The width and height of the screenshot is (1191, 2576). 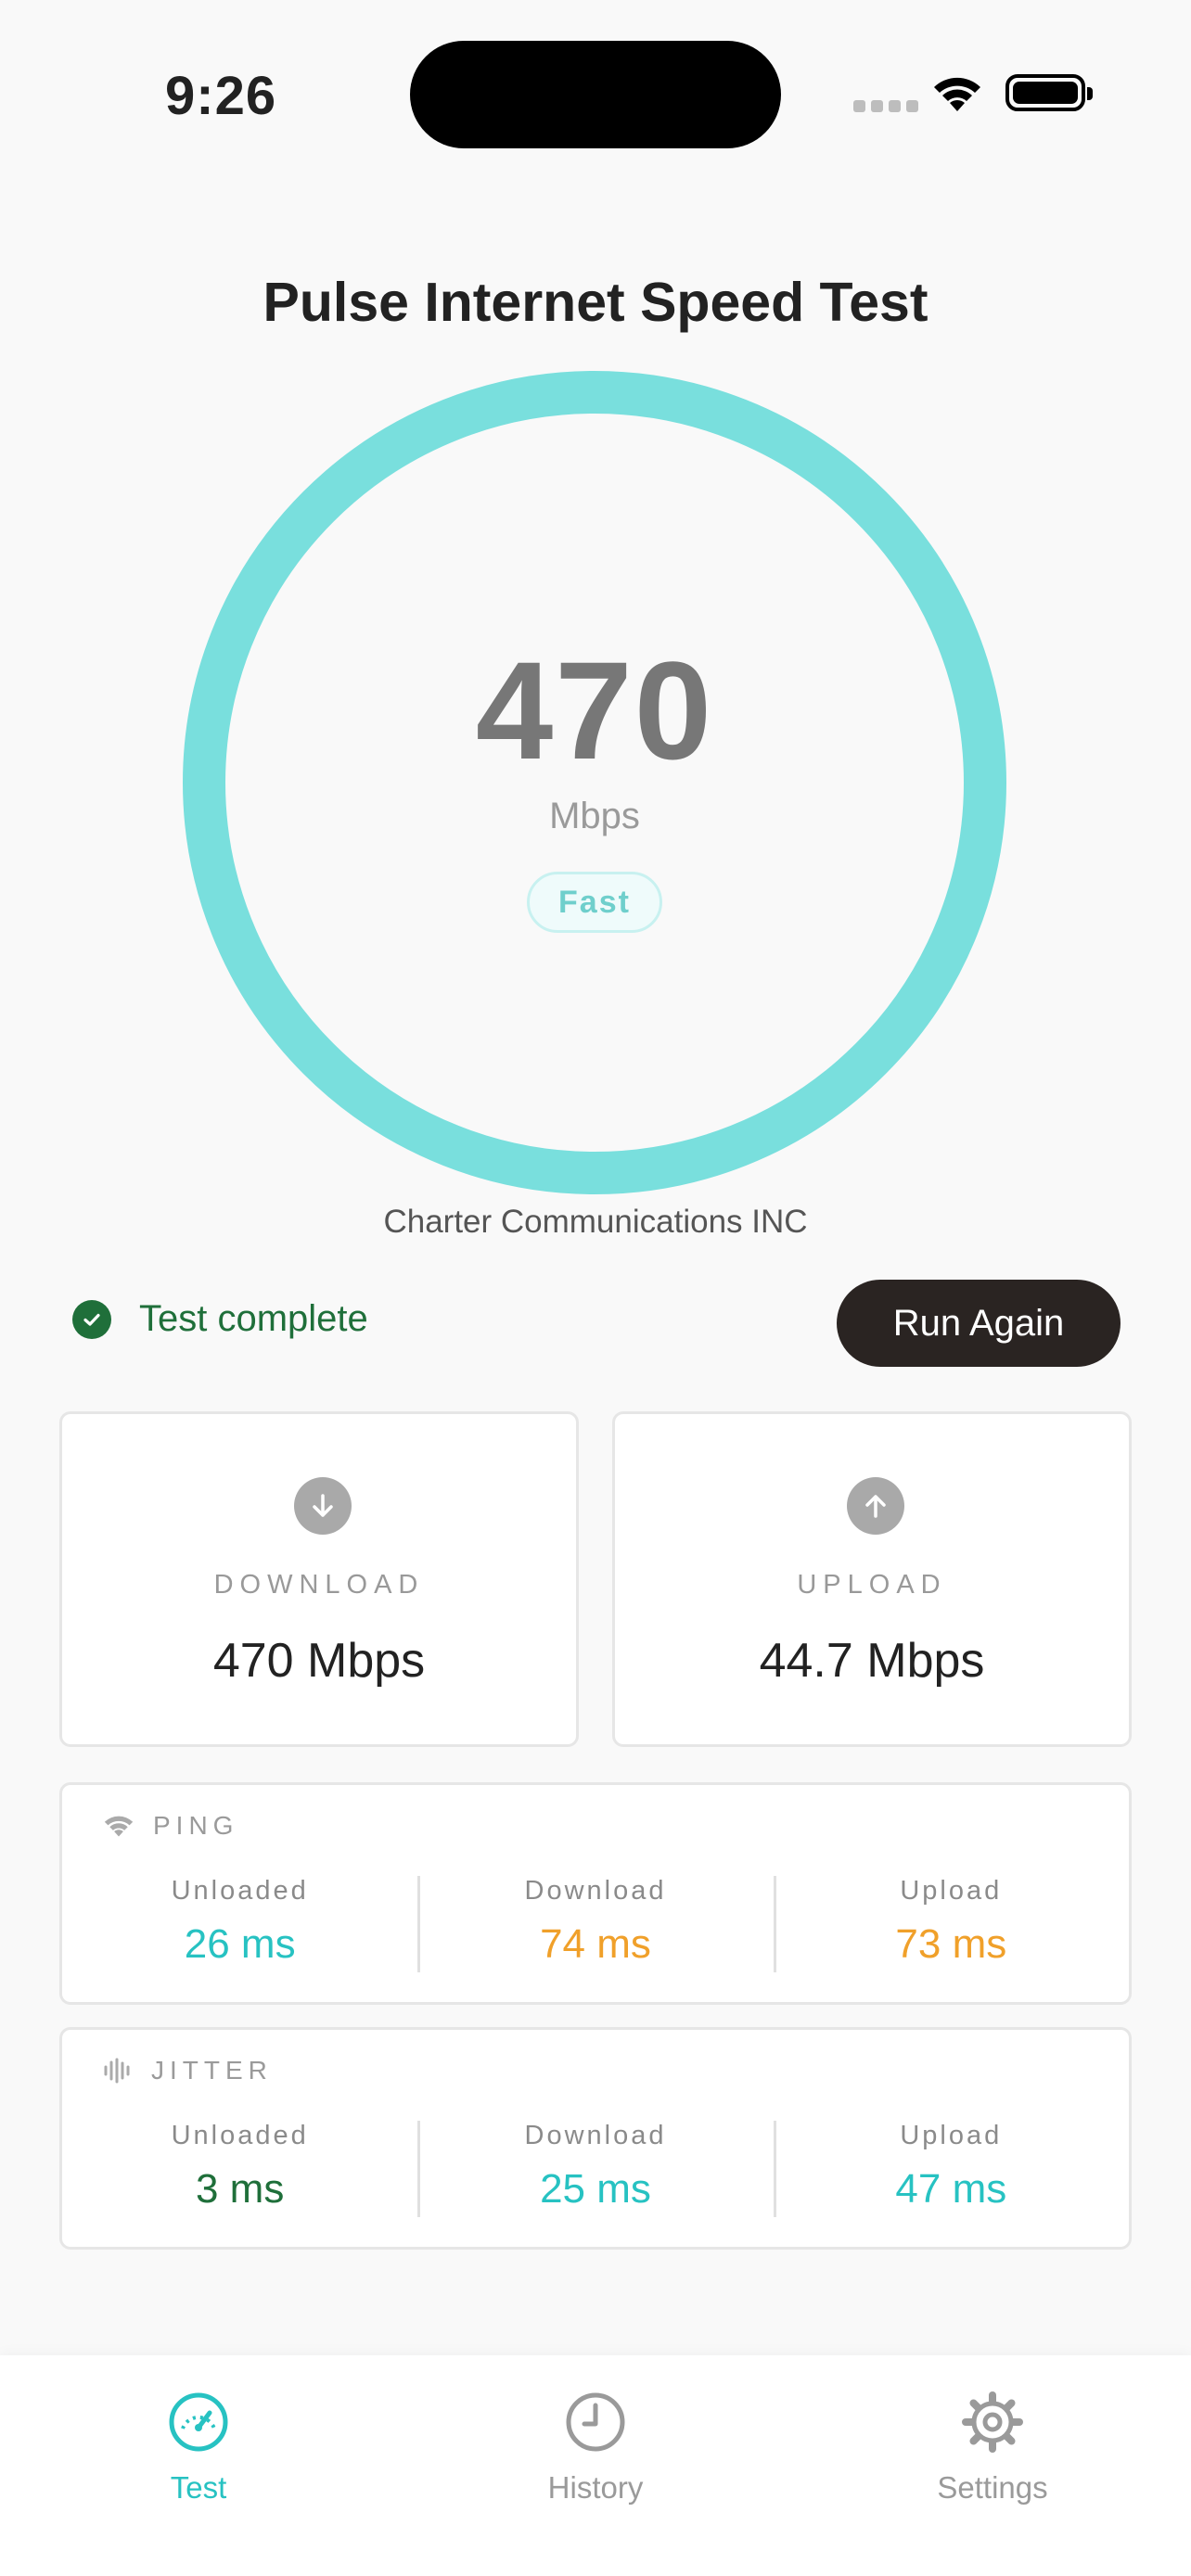 What do you see at coordinates (92, 1319) in the screenshot?
I see `check-circle-icon` at bounding box center [92, 1319].